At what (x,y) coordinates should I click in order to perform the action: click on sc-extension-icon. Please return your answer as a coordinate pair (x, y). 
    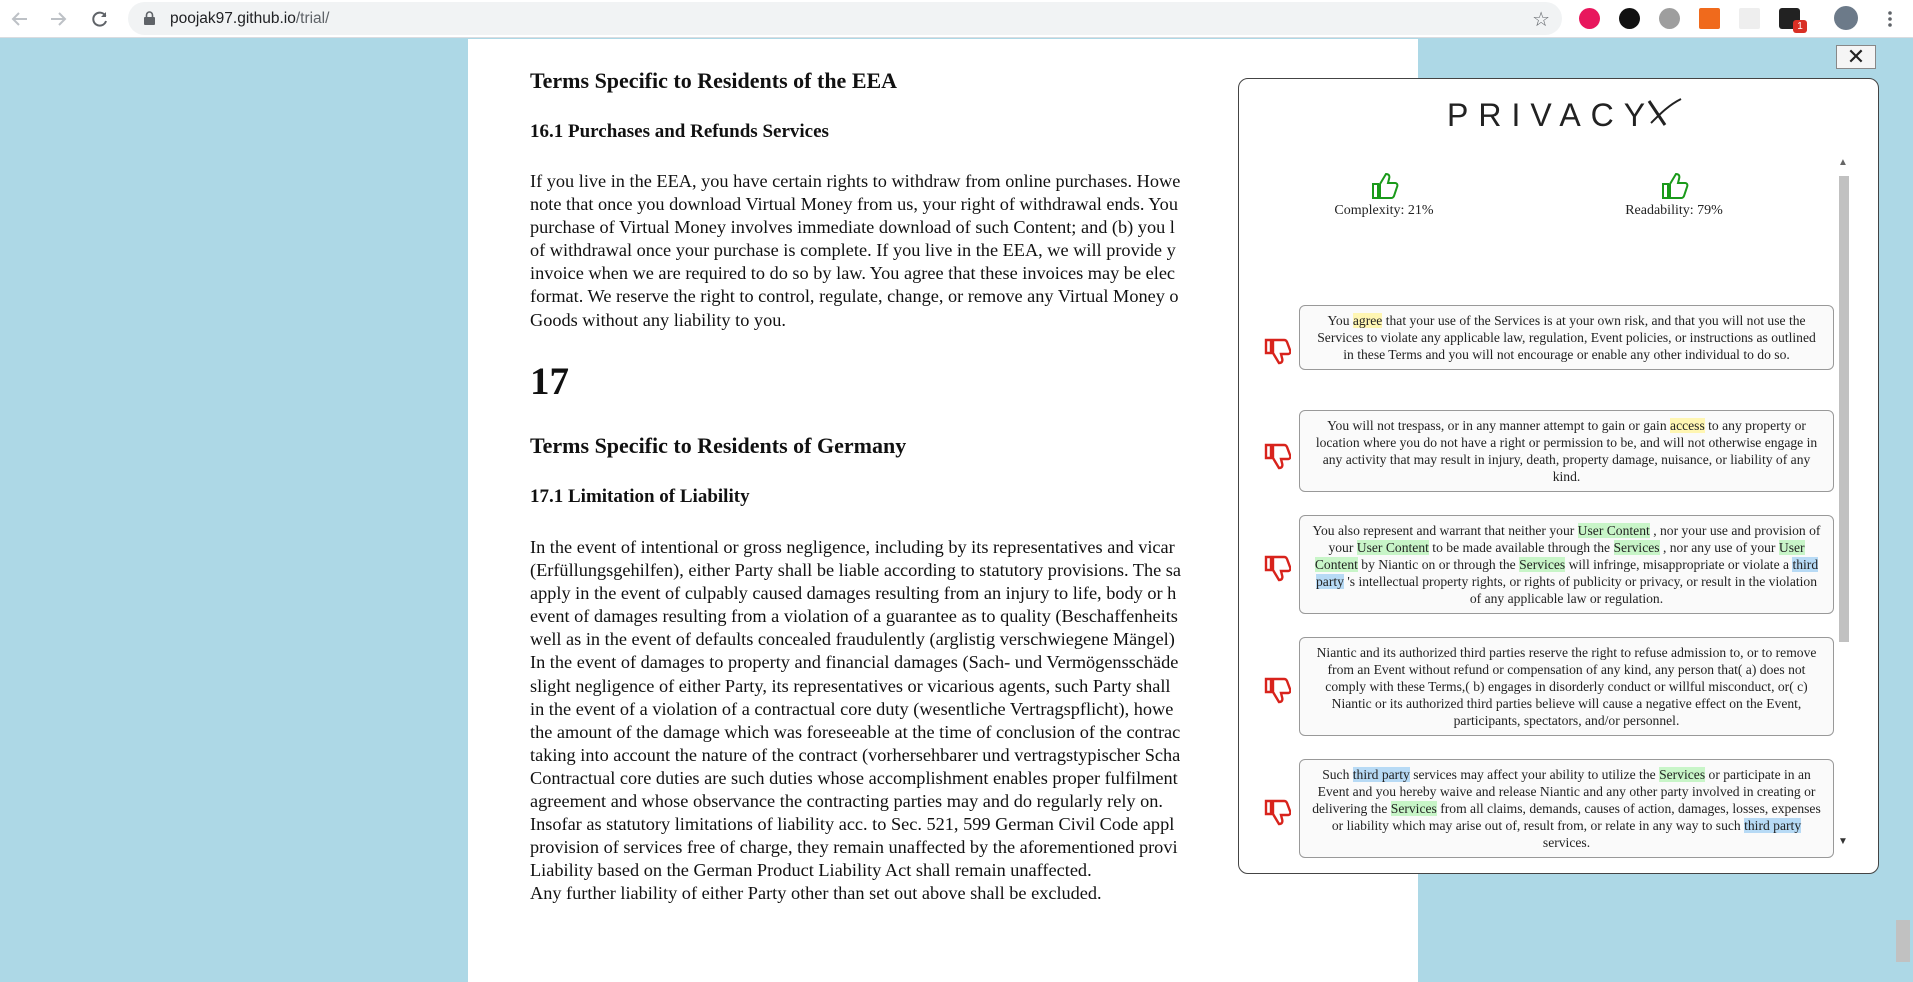
    Looking at the image, I should click on (1709, 18).